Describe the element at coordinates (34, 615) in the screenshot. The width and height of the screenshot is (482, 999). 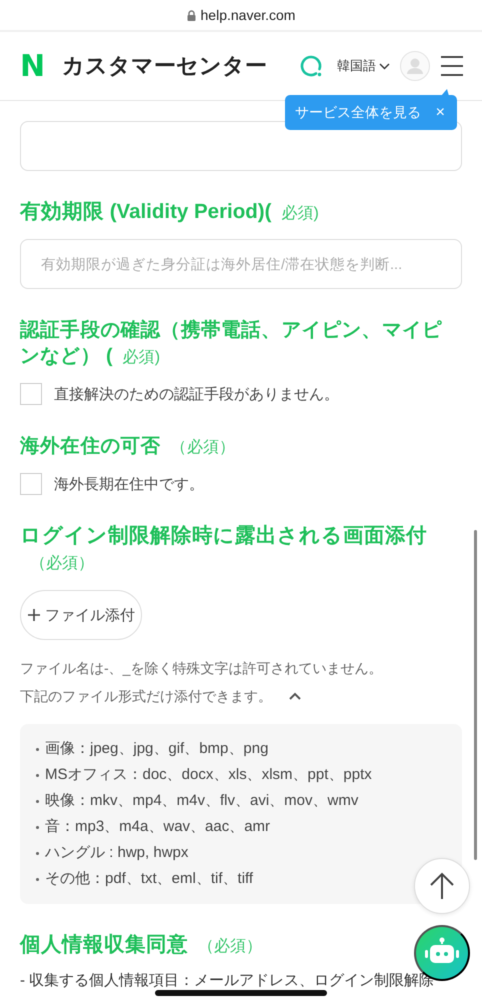
I see `plus-icon` at that location.